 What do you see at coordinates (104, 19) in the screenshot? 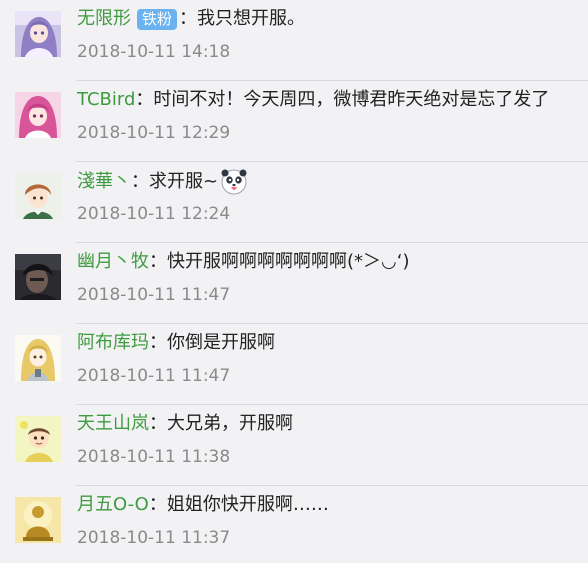
I see `username-link: 无限形` at bounding box center [104, 19].